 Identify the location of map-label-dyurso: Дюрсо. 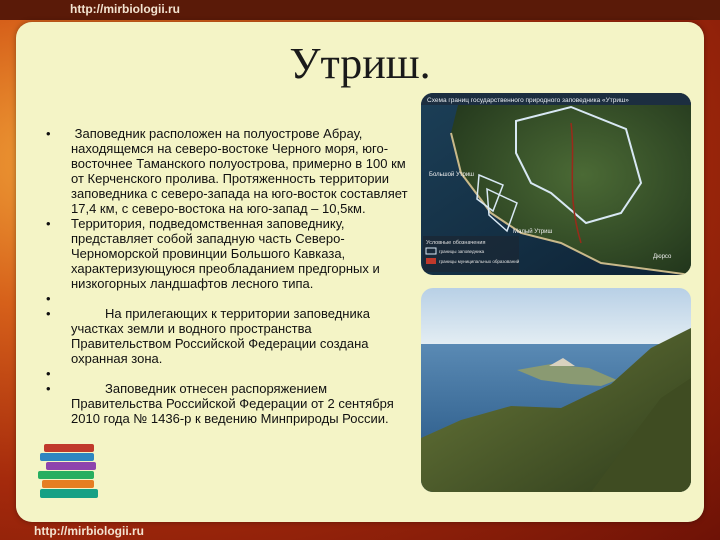
(662, 257).